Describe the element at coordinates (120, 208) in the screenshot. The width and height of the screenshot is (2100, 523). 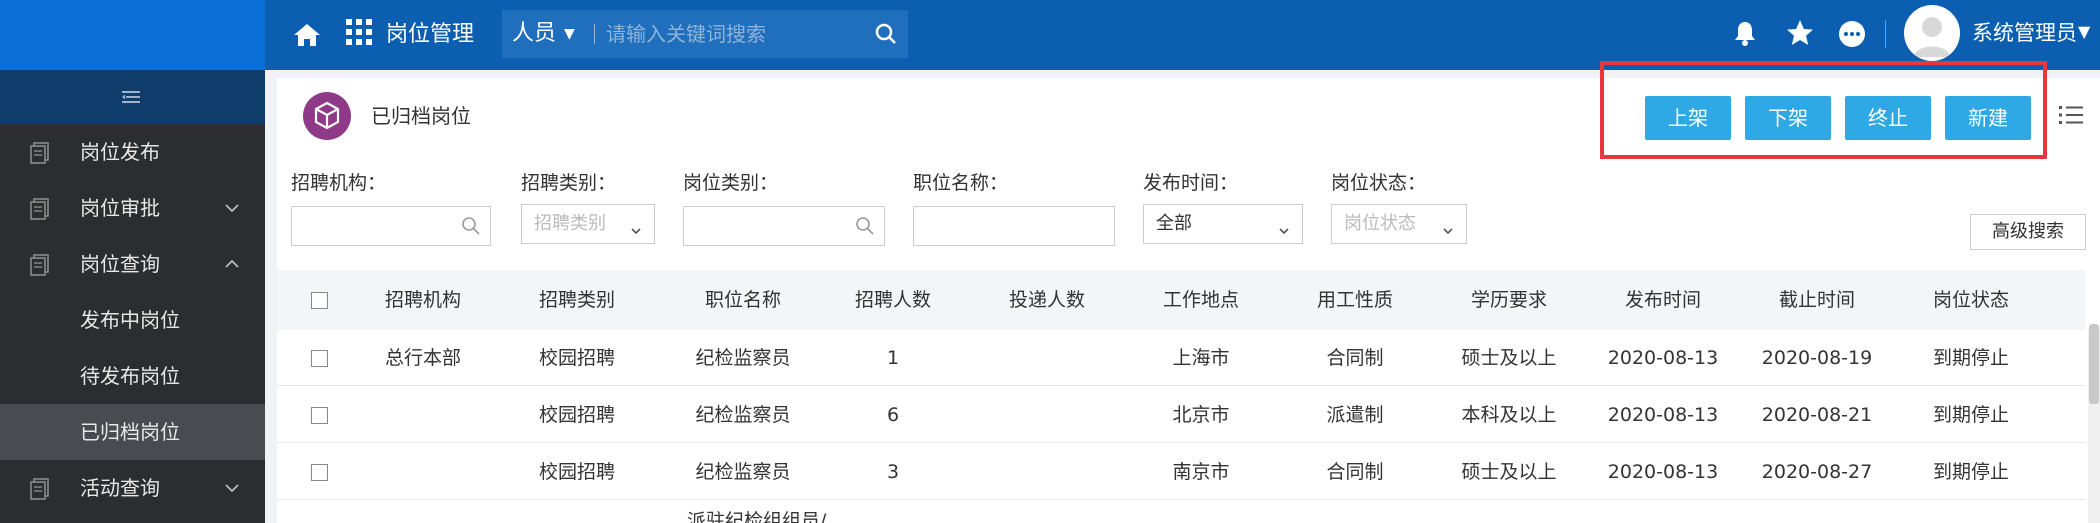
I see `sidebar-item-label: 岗位审批` at that location.